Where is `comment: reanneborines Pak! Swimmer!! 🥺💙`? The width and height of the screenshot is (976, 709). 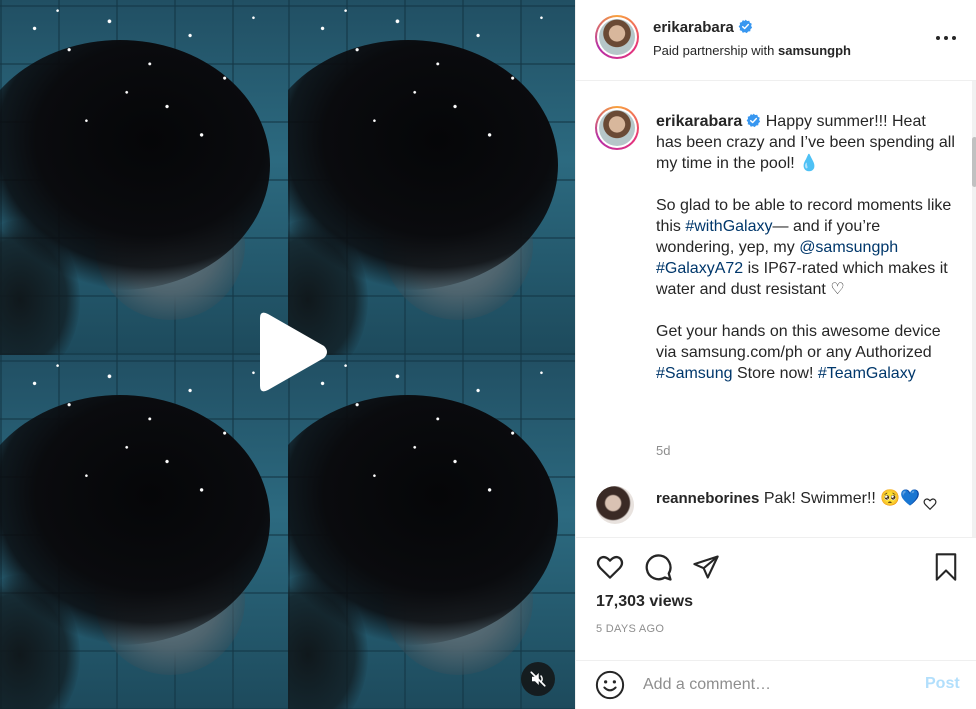
comment: reanneborines Pak! Swimmer!! 🥺💙 is located at coordinates (788, 498).